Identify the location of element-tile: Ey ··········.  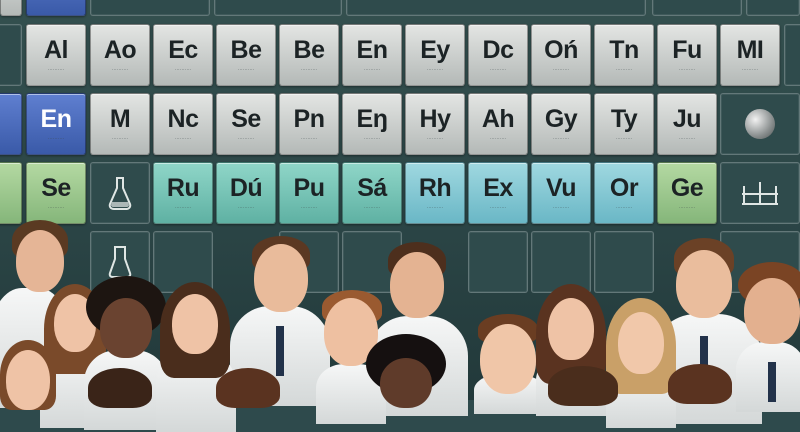
(435, 55).